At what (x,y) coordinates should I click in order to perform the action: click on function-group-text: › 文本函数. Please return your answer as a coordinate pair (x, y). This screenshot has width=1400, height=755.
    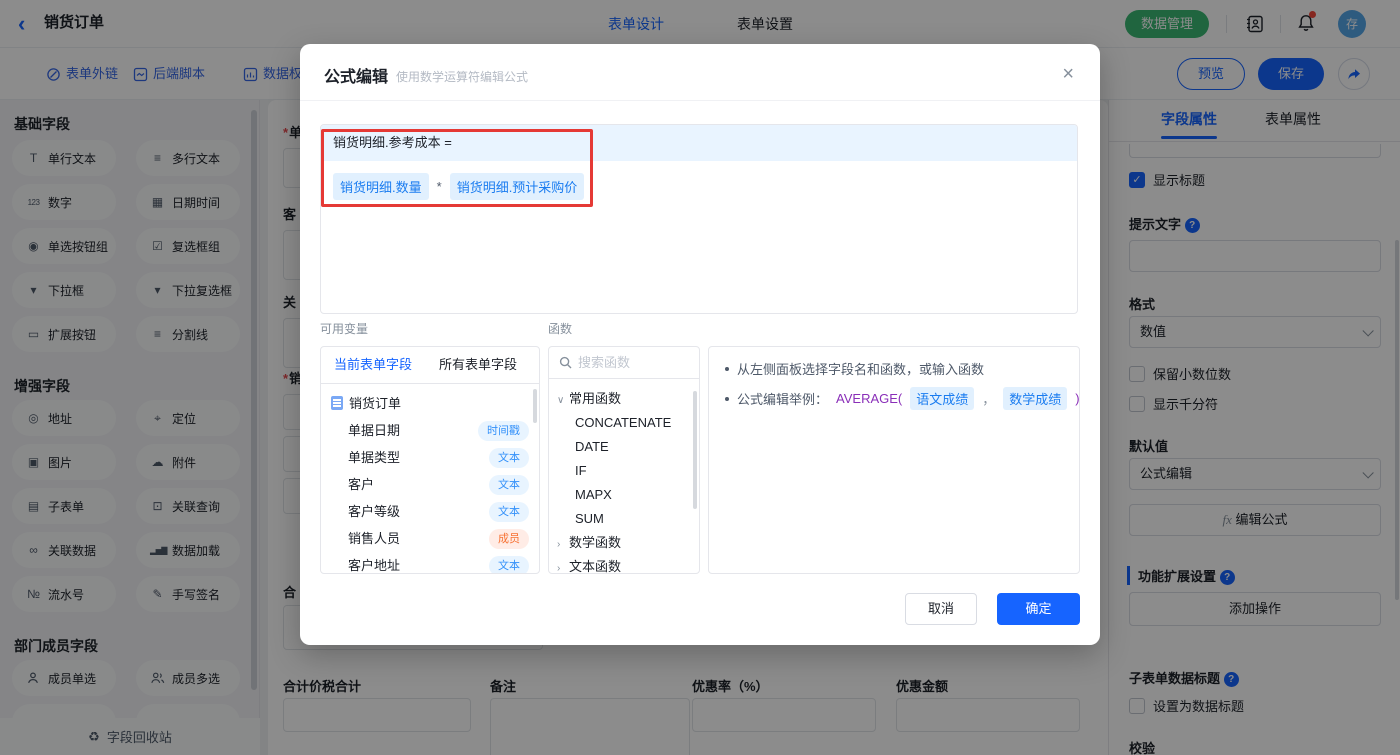
    Looking at the image, I should click on (624, 564).